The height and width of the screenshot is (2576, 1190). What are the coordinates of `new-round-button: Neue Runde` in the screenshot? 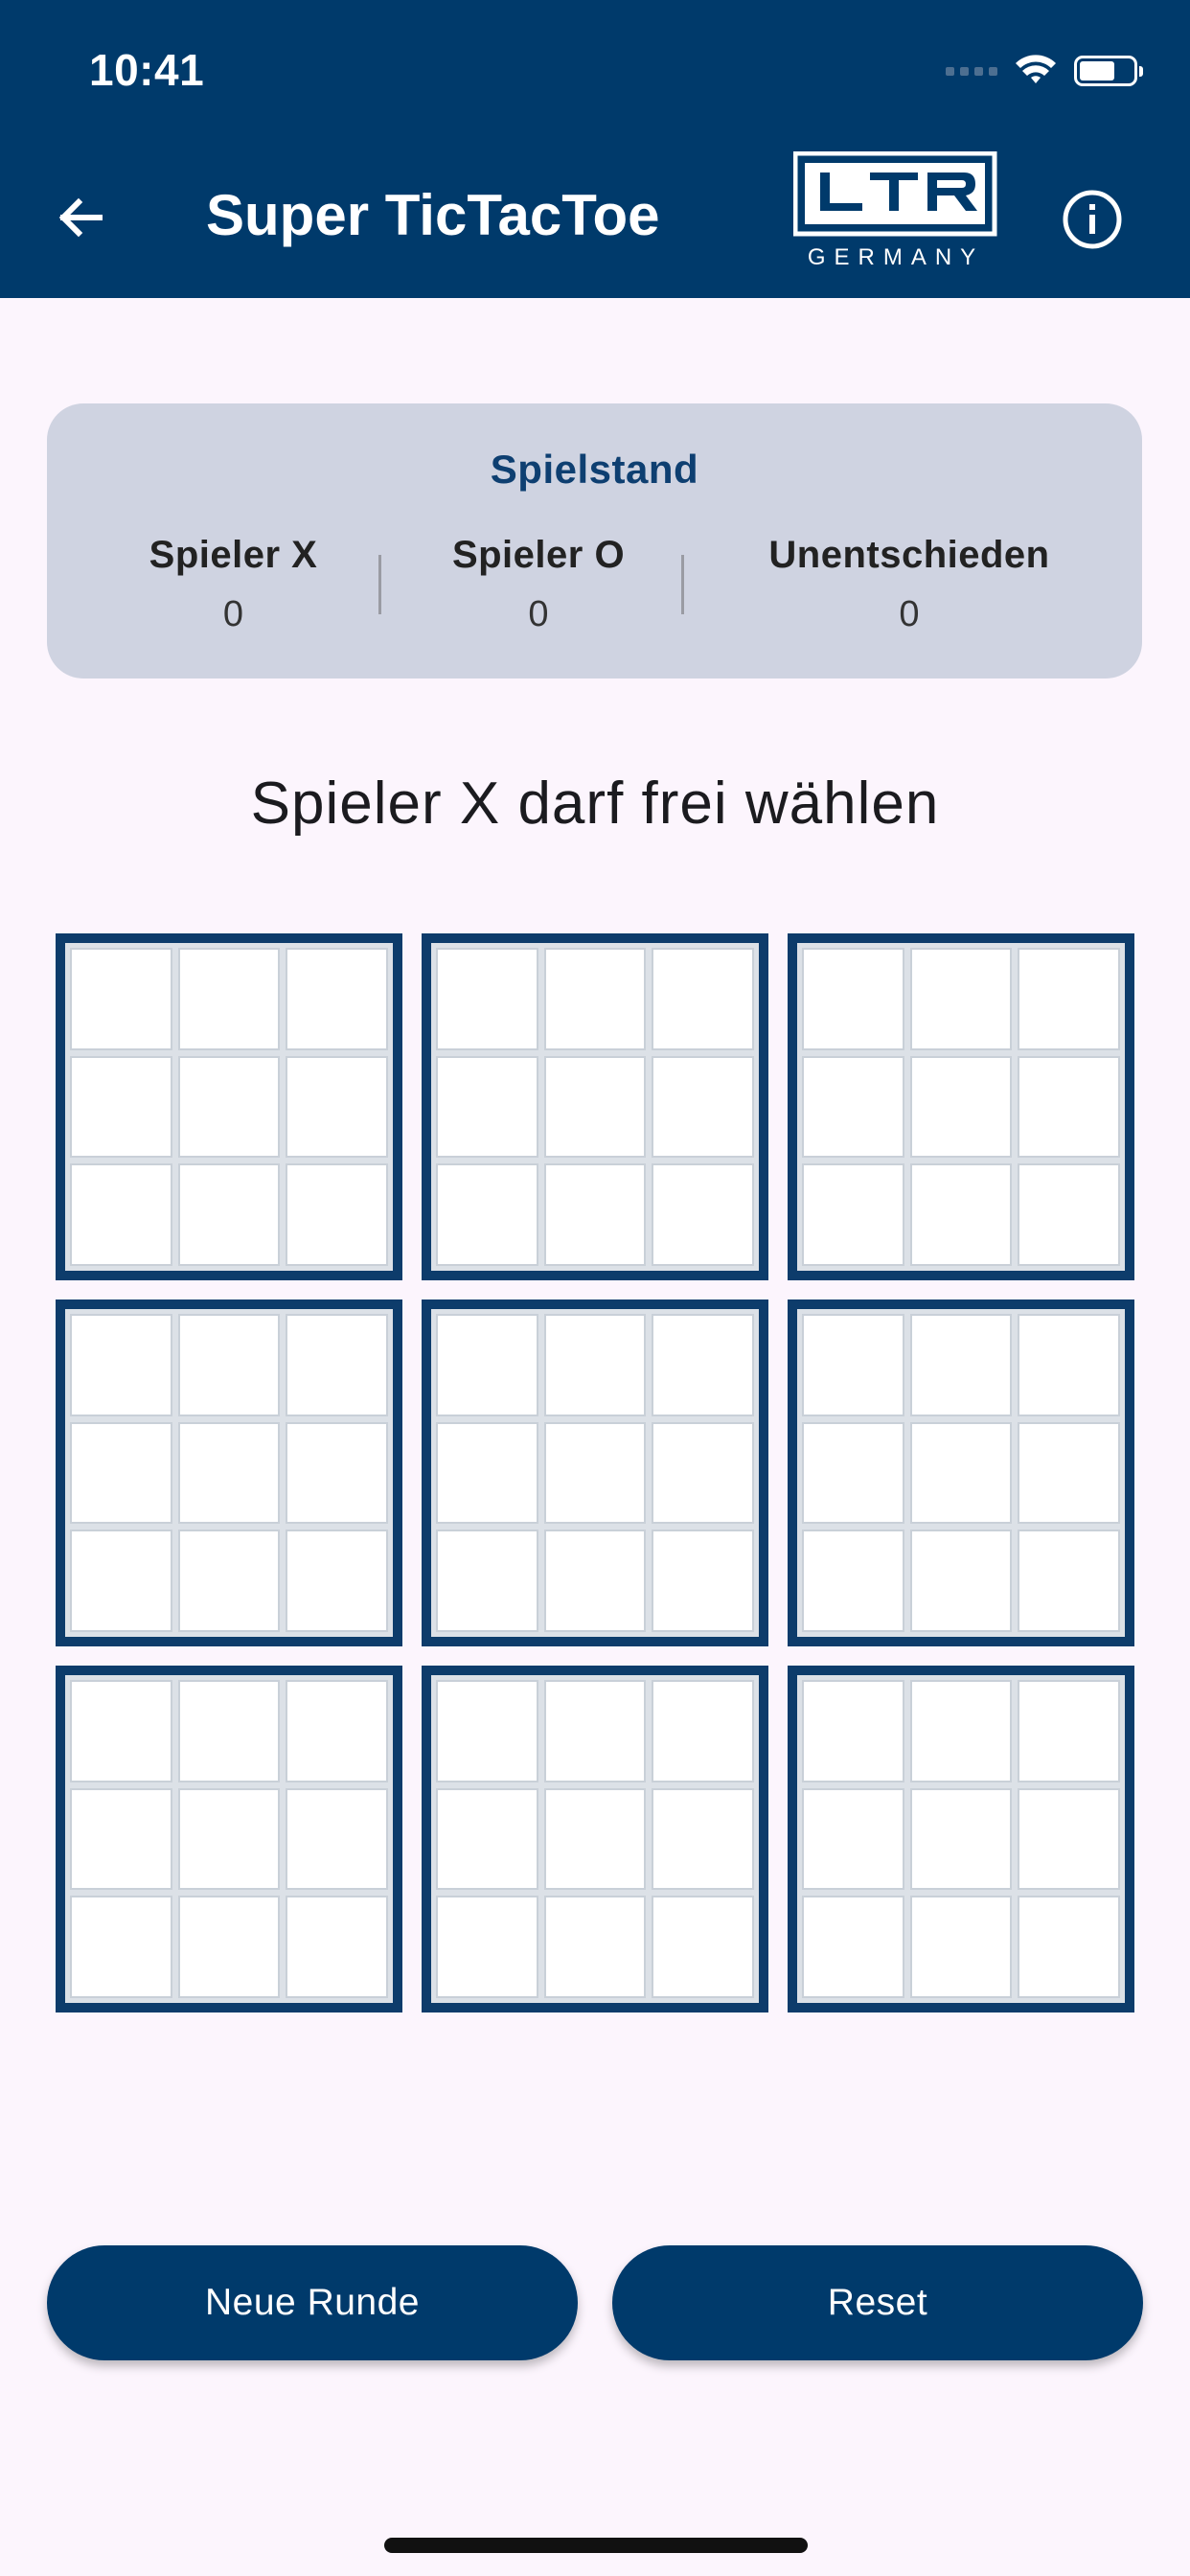 It's located at (312, 2302).